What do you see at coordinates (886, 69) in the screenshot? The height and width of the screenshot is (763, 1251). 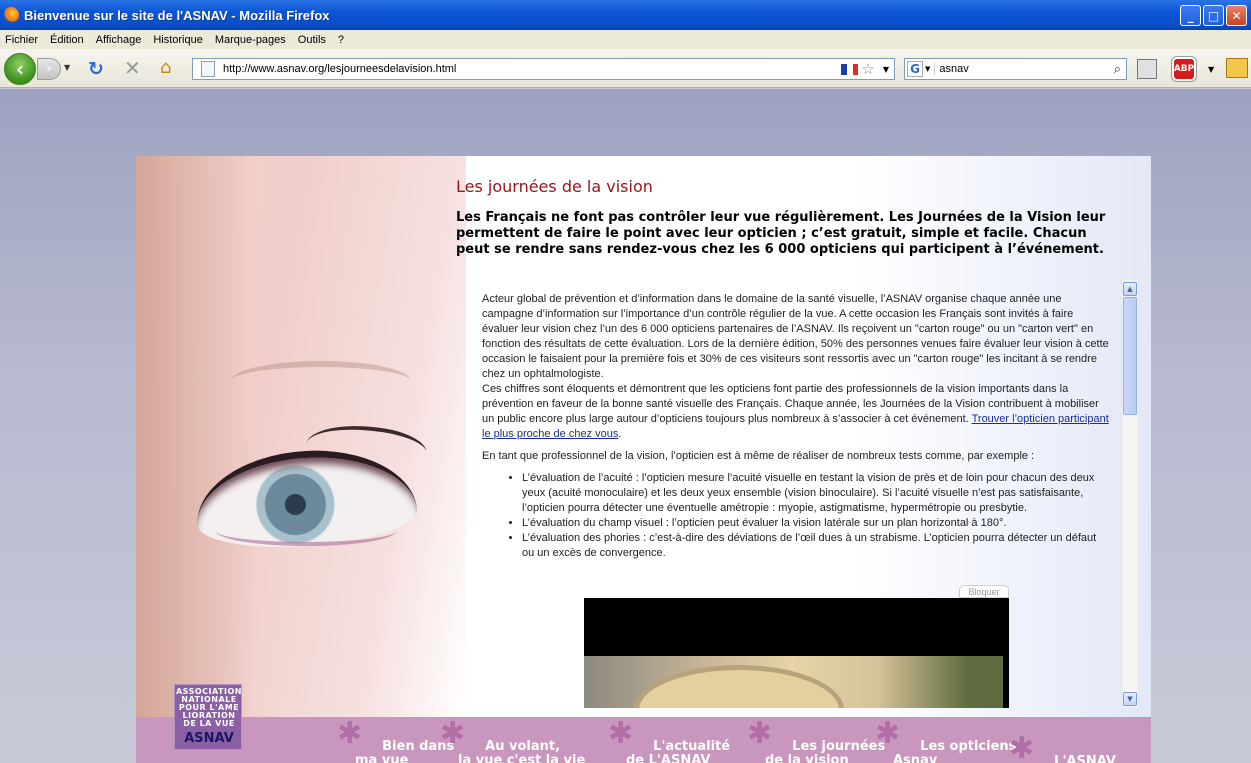 I see `url-dropdown-icon: ▼` at bounding box center [886, 69].